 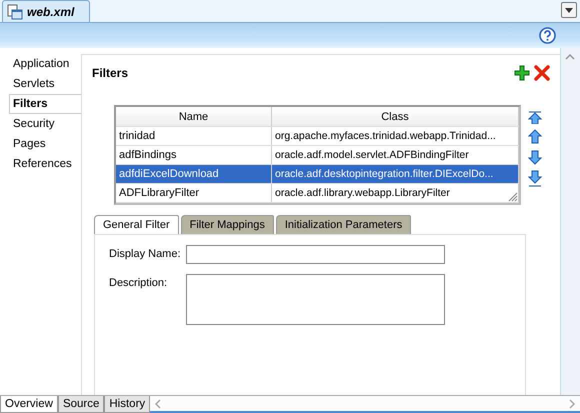 What do you see at coordinates (315, 299) in the screenshot?
I see `text-area` at bounding box center [315, 299].